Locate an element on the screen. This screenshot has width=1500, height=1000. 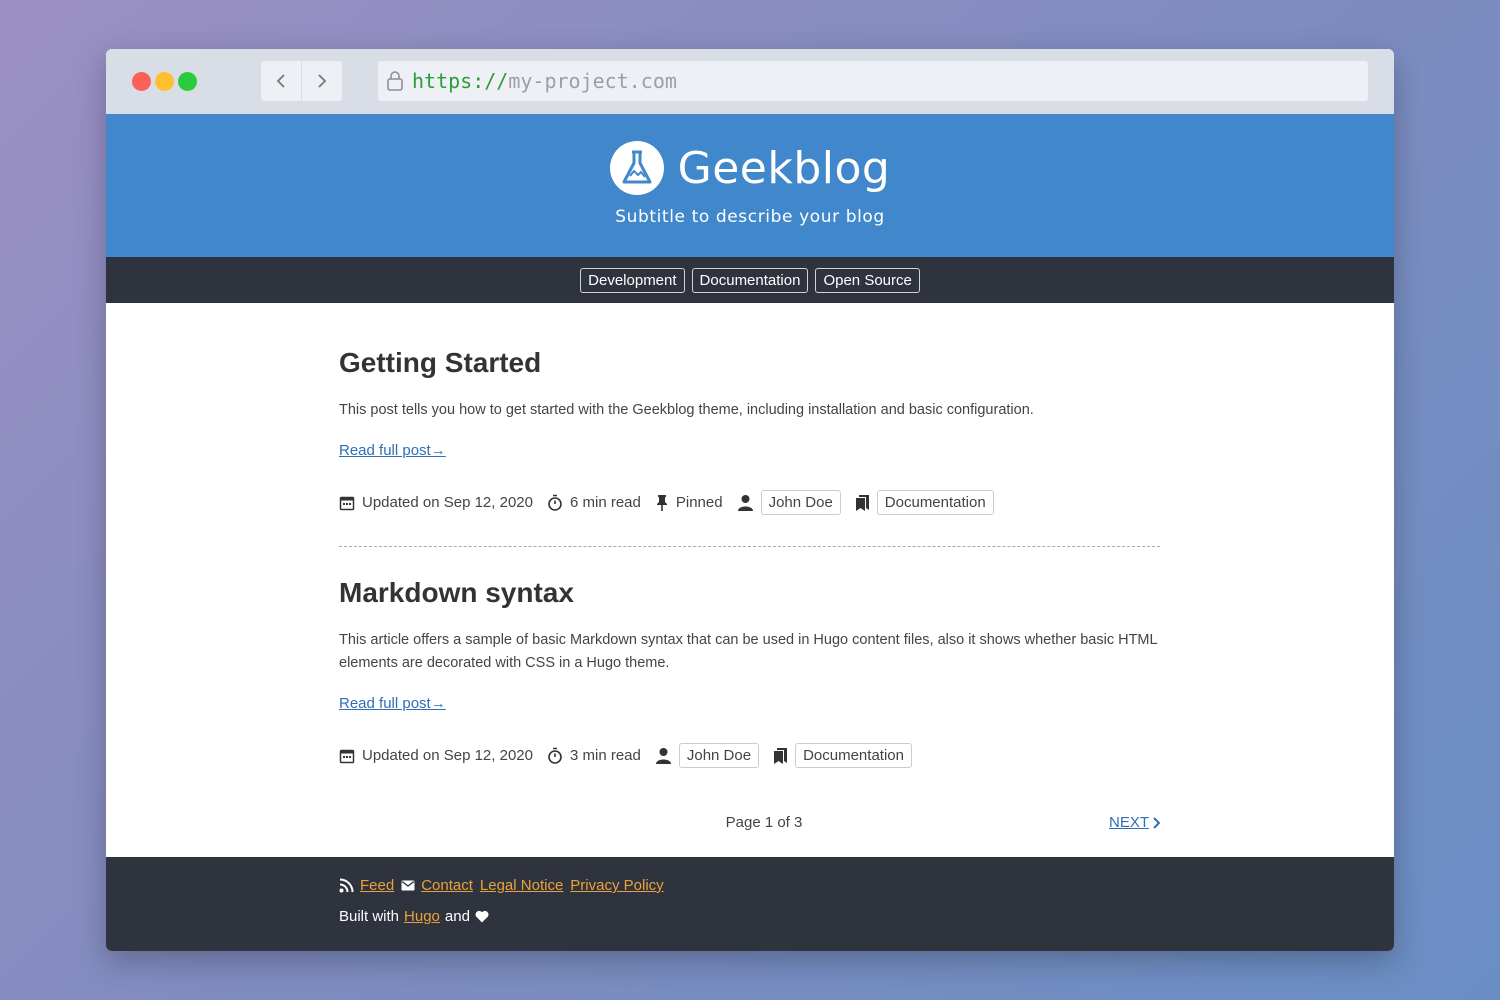
menu-item-documentation: Documentation is located at coordinates (750, 280).